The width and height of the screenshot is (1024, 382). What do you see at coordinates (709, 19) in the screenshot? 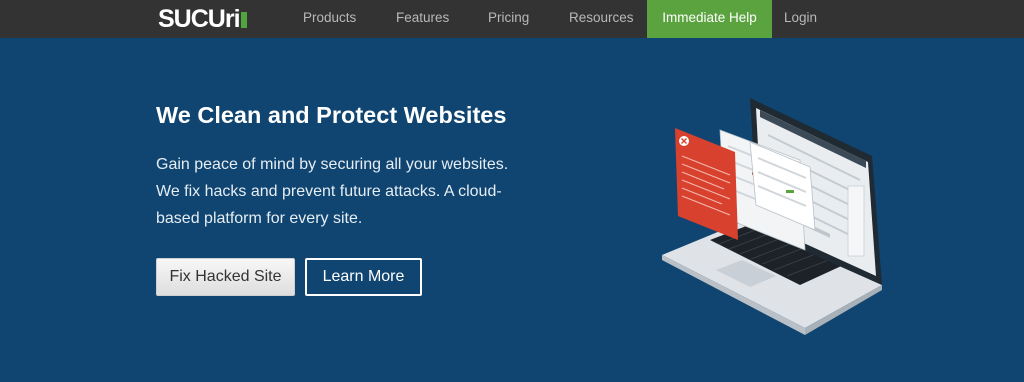
I see `immediate-help-button: Immediate Help` at bounding box center [709, 19].